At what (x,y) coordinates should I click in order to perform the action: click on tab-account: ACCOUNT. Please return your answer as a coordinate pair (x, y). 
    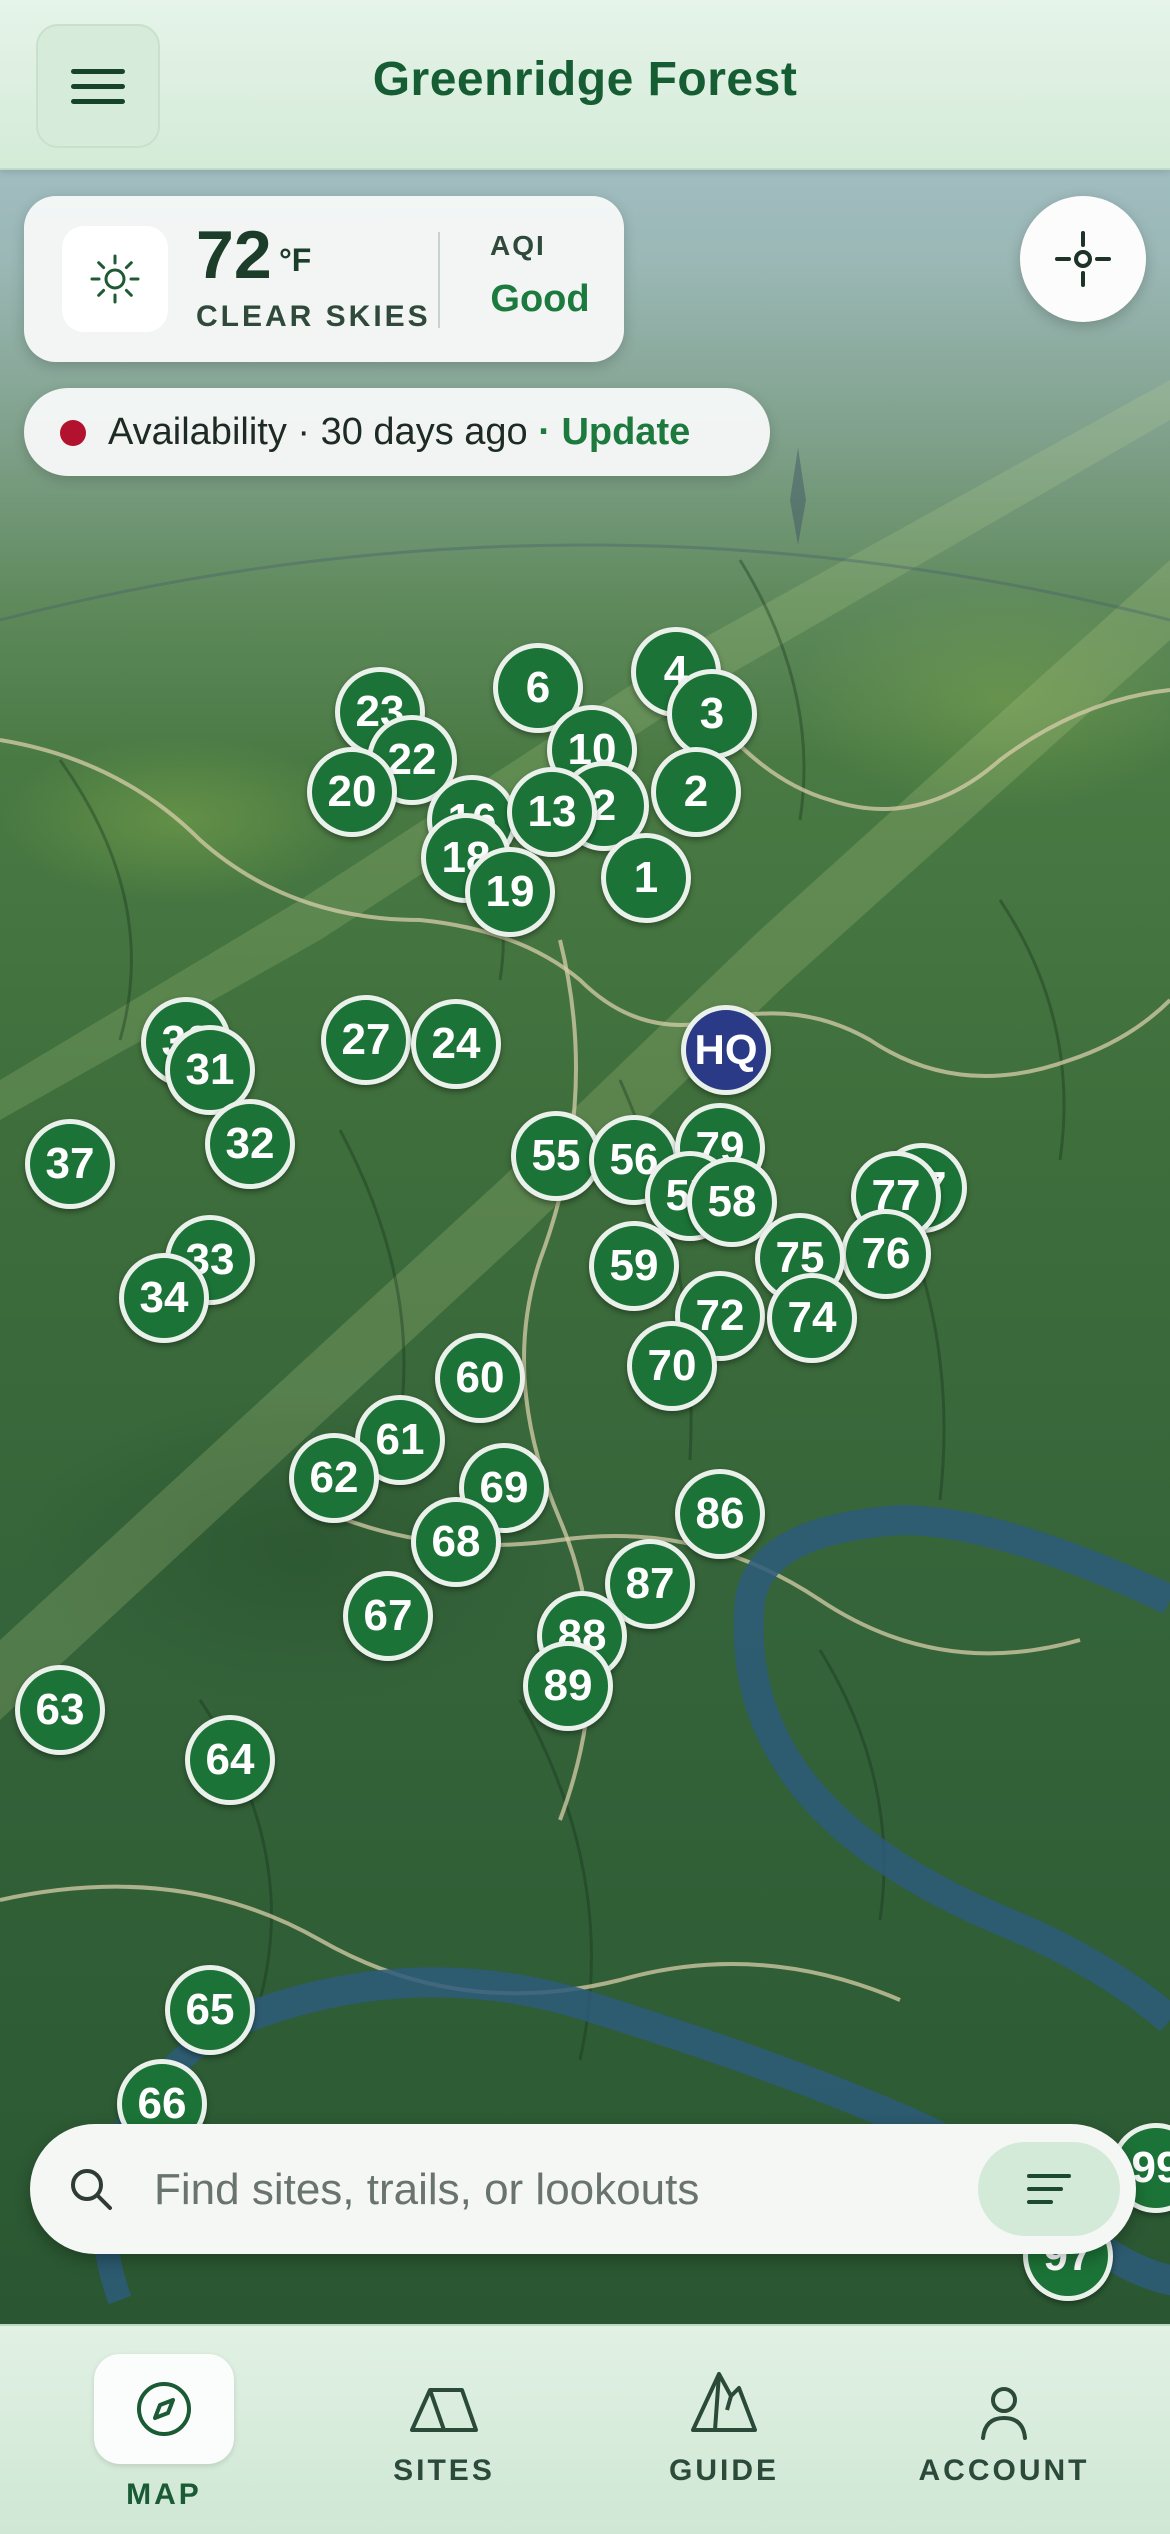
    Looking at the image, I should click on (1004, 2430).